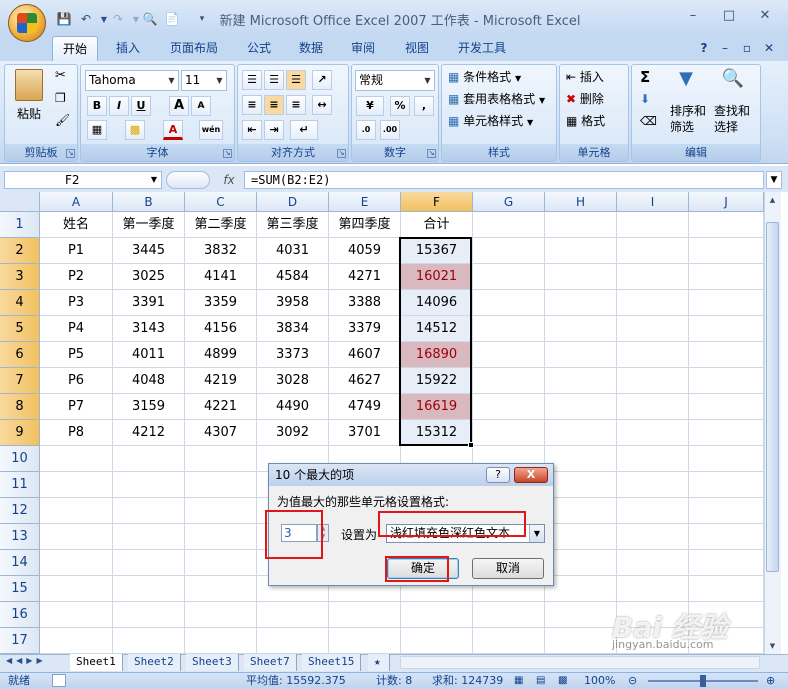  Describe the element at coordinates (20, 563) in the screenshot. I see `row-header: 14` at that location.